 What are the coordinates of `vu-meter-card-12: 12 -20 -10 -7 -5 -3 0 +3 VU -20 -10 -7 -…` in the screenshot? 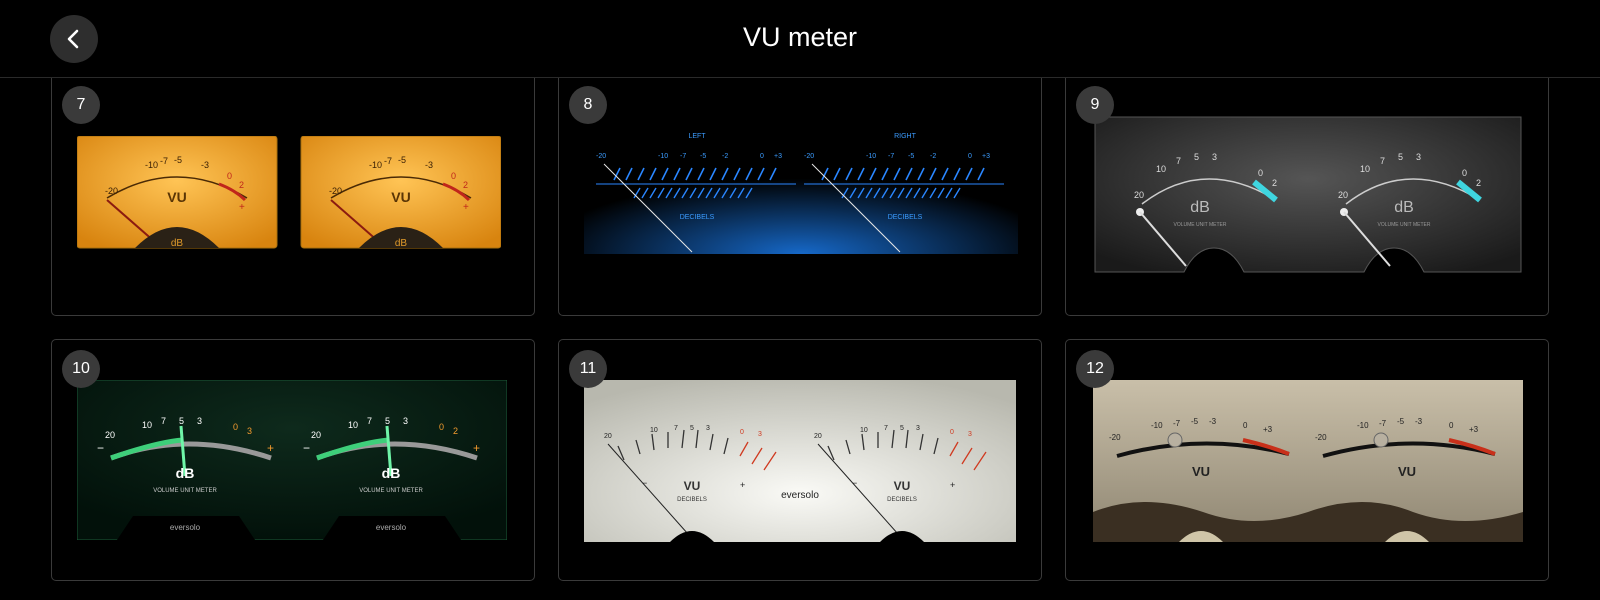 It's located at (1307, 460).